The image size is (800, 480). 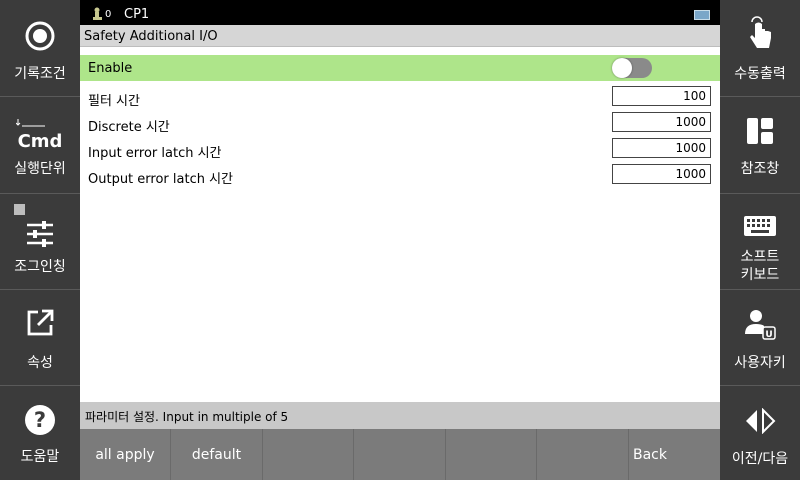 I want to click on exec-unit-button: Cmd 실행단위, so click(x=40, y=144).